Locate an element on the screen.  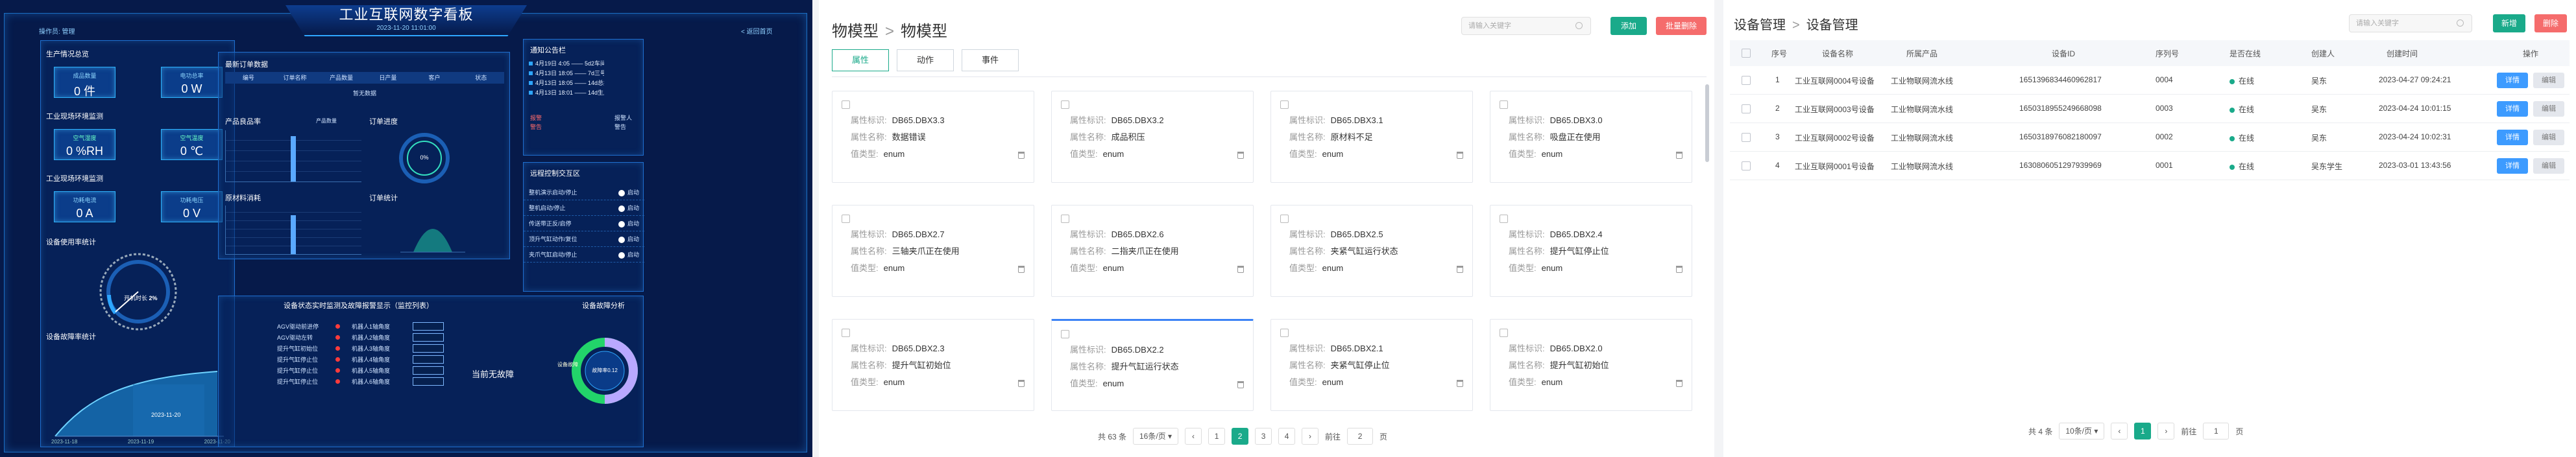
back-home-button: < 返回首页 is located at coordinates (757, 31).